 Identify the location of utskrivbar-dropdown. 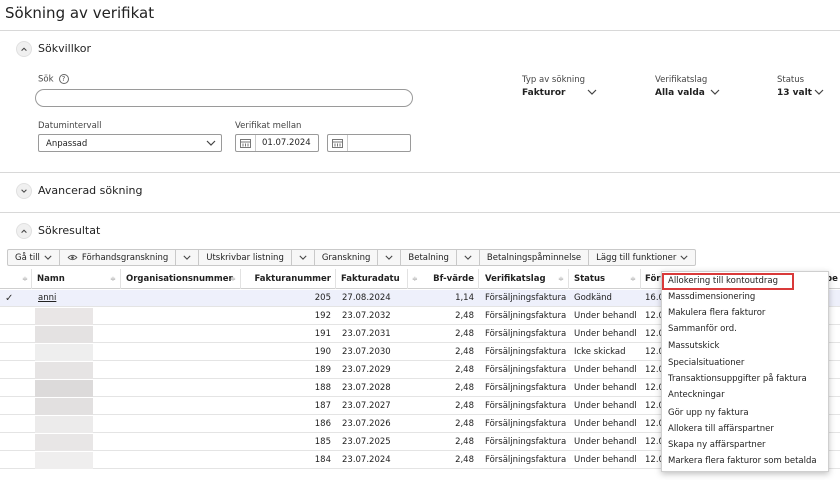
(303, 257).